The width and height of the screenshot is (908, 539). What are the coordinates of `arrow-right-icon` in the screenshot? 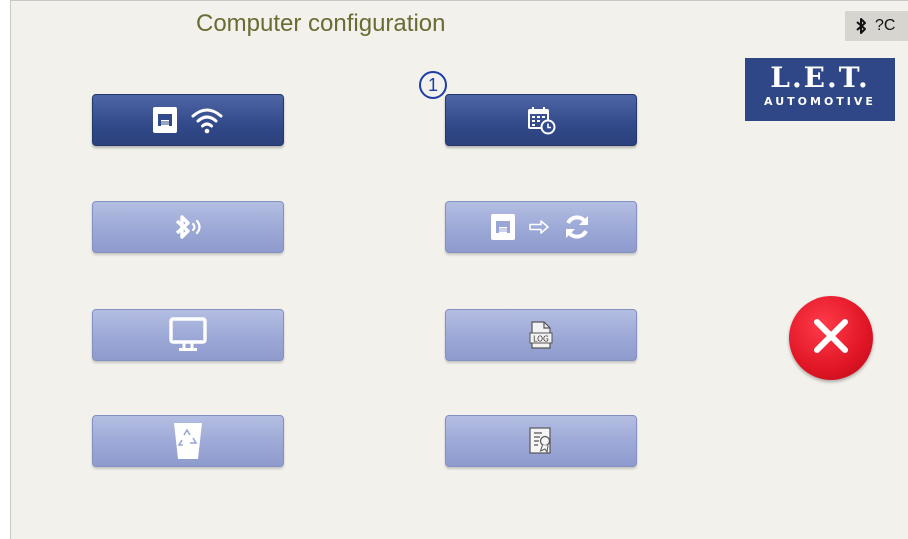 It's located at (539, 227).